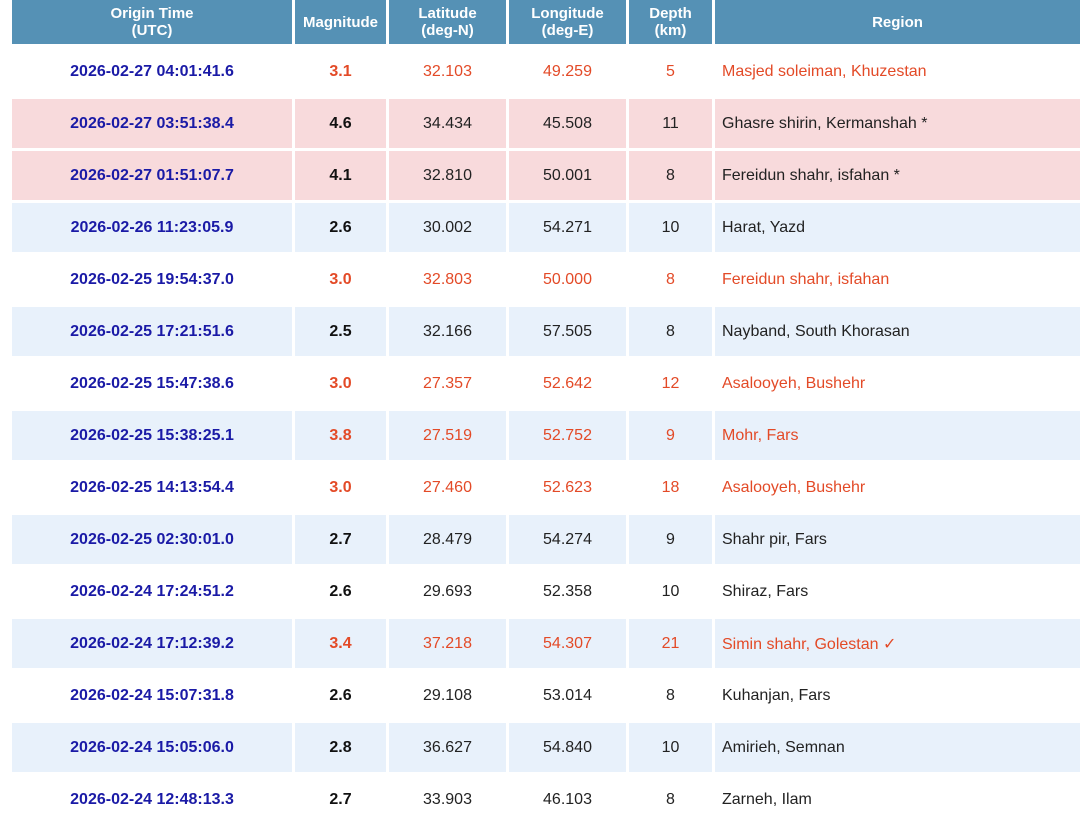 This screenshot has height=827, width=1080. I want to click on depth-cell: 11, so click(670, 123).